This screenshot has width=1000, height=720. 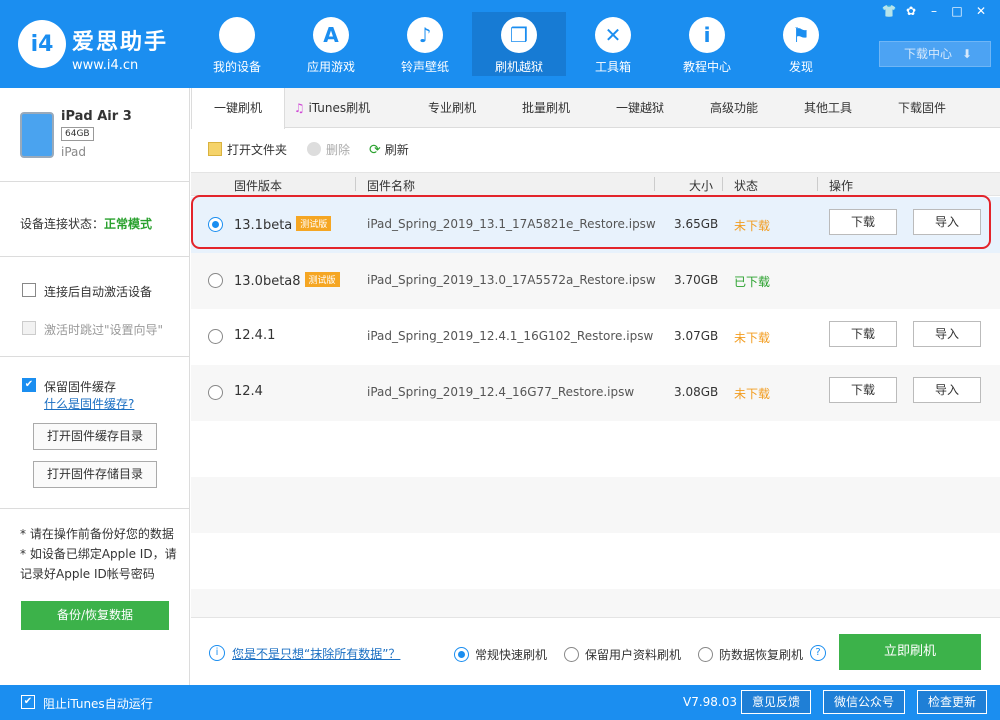 I want to click on nav-label: 铃声壁纸, so click(x=424, y=67).